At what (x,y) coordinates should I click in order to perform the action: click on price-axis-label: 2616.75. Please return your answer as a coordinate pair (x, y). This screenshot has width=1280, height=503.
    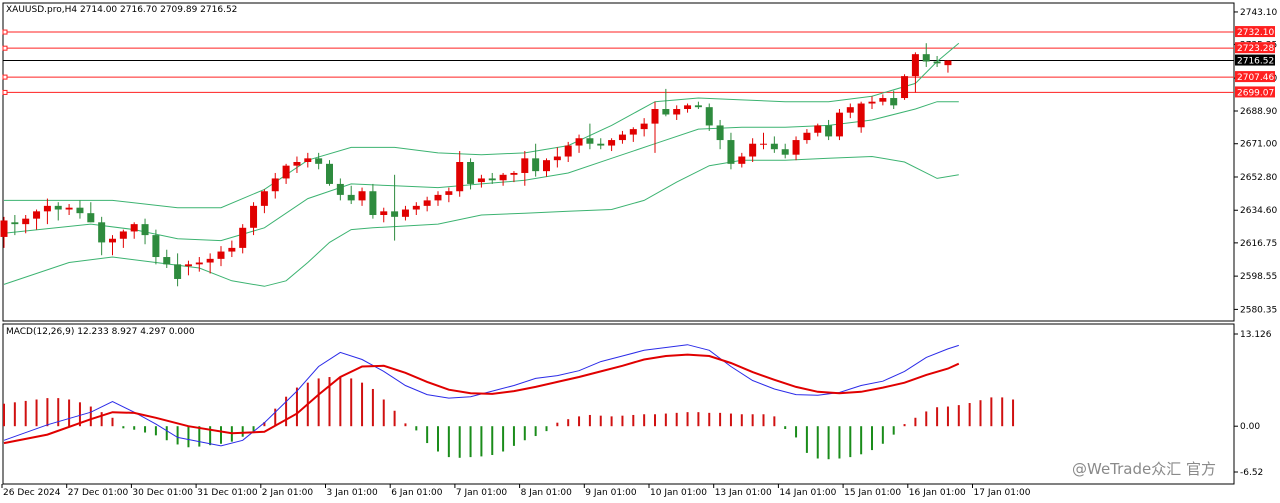
    Looking at the image, I should click on (1258, 244).